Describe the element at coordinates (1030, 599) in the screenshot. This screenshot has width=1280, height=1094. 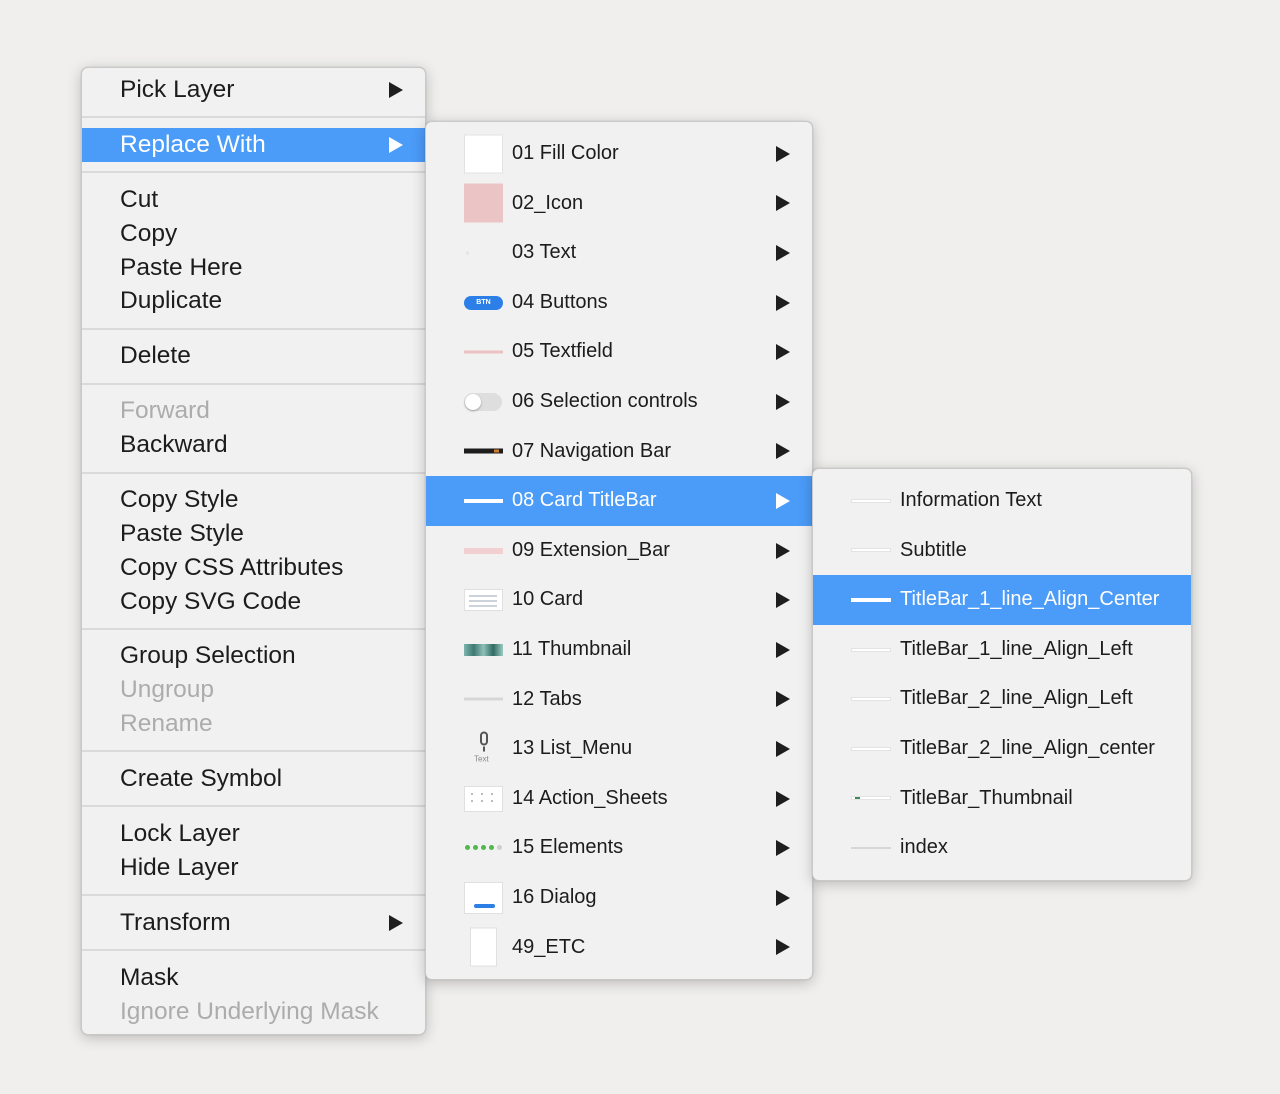
I see `submenu-item-label: TitleBar_1_line_Align_Center` at that location.